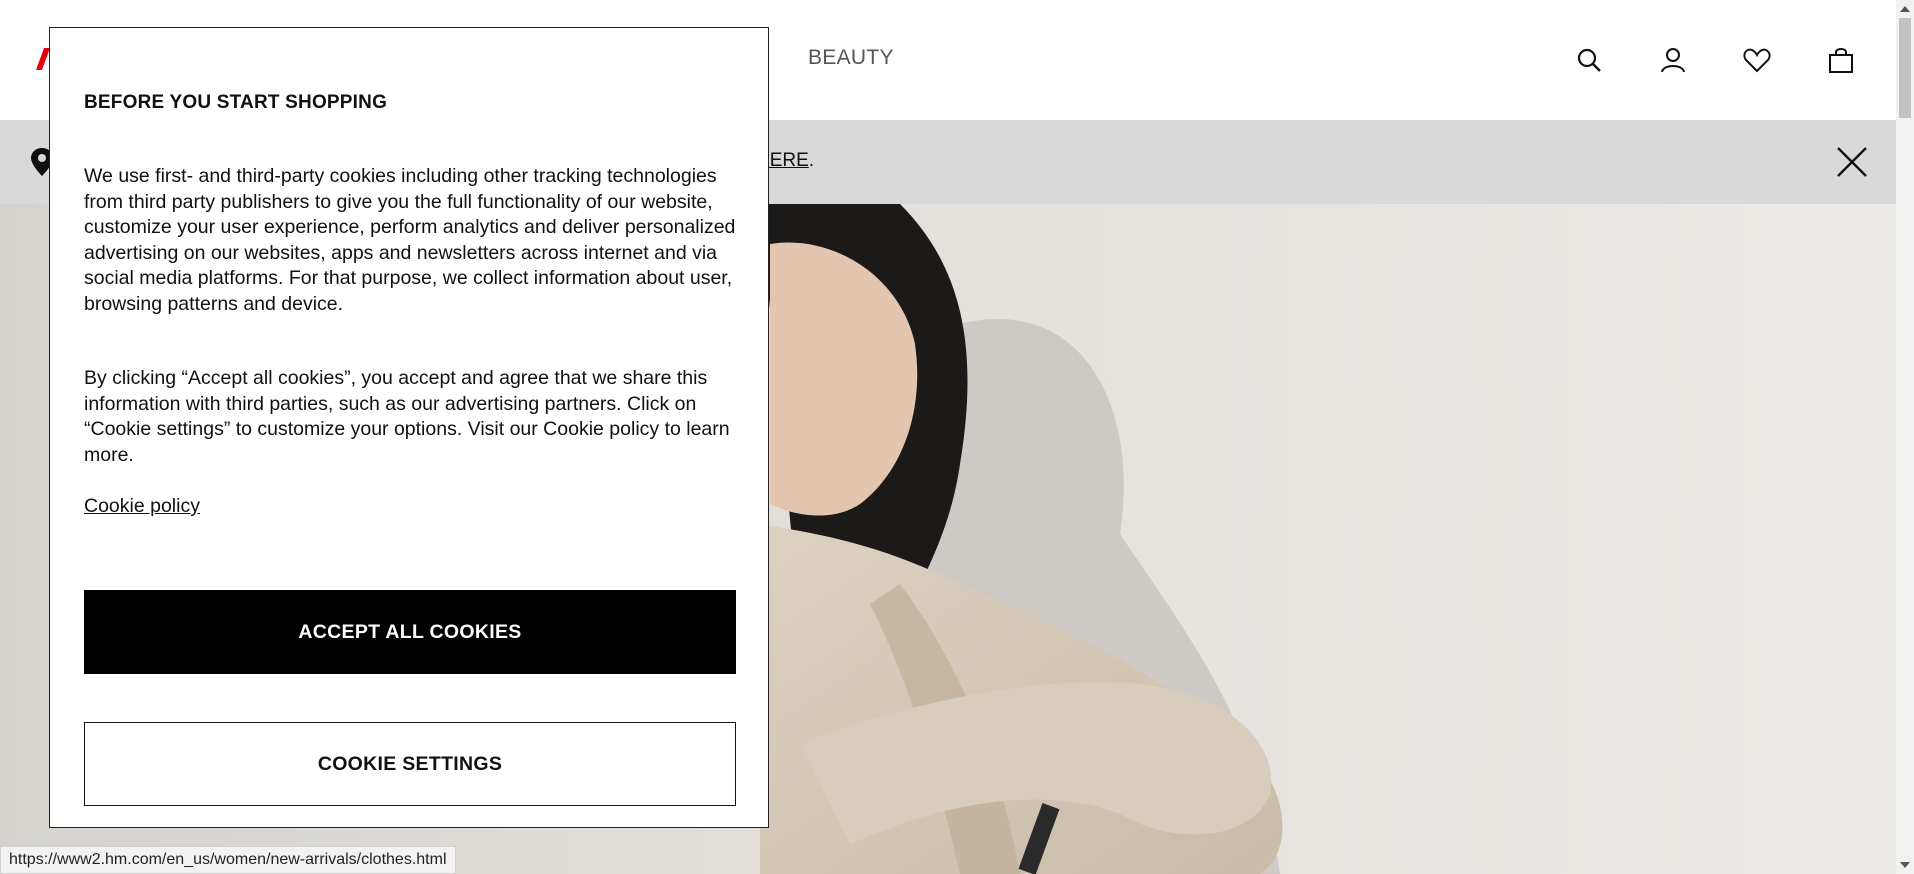  What do you see at coordinates (1905, 437) in the screenshot?
I see `page-scrollbar` at bounding box center [1905, 437].